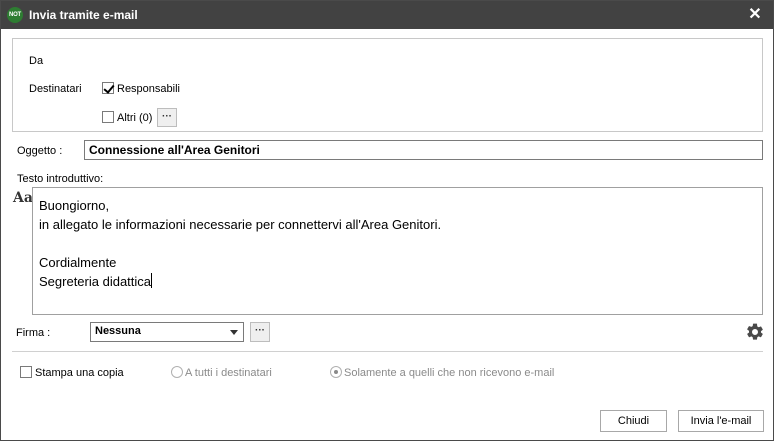  What do you see at coordinates (26, 372) in the screenshot?
I see `print-copy-checkbox` at bounding box center [26, 372].